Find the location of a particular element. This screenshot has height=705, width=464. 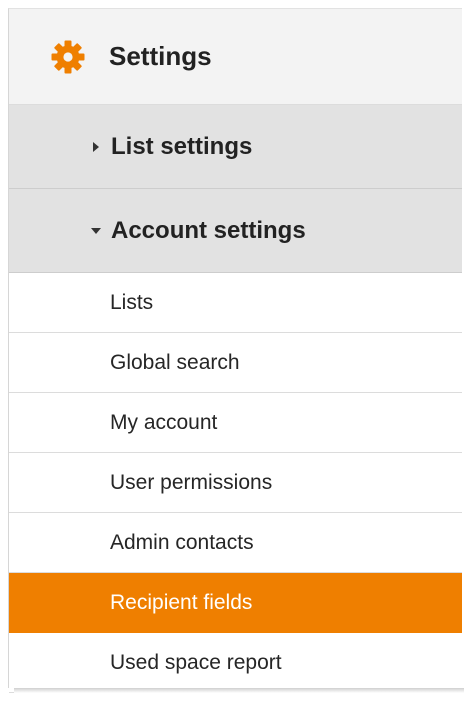

menu-item-recipient-fields: Recipient fields is located at coordinates (235, 603).